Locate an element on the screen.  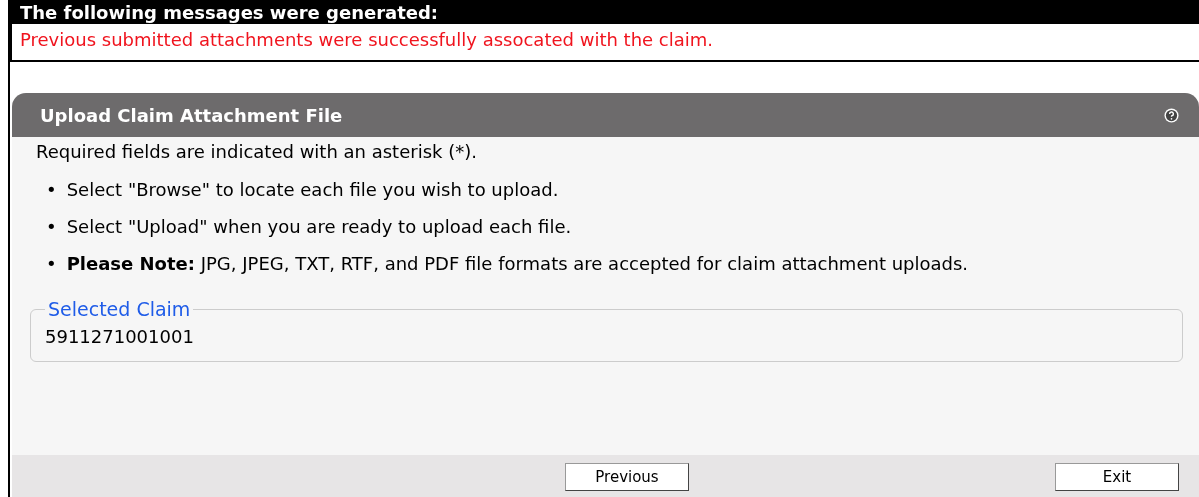
instruction-text: Select "Browse" to locate each file you wish to upload. is located at coordinates (312, 190).